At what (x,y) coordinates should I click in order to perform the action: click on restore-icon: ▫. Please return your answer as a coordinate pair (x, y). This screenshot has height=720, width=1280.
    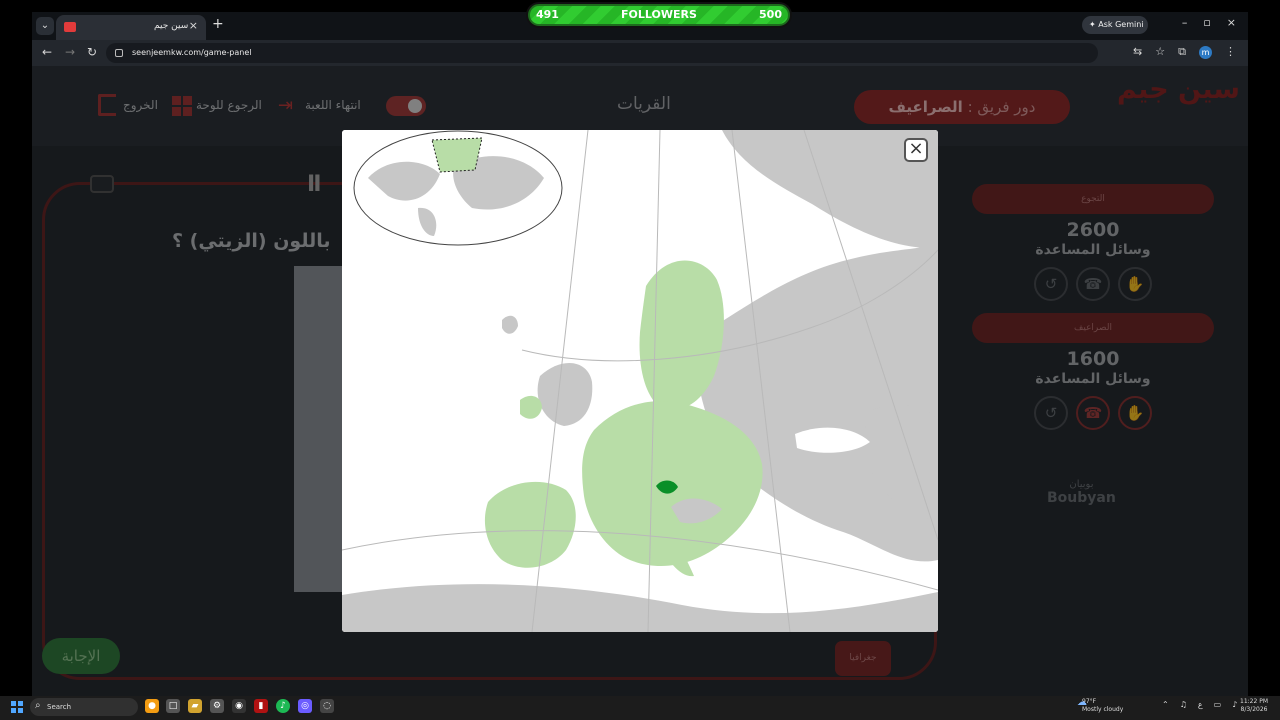
    Looking at the image, I should click on (1206, 22).